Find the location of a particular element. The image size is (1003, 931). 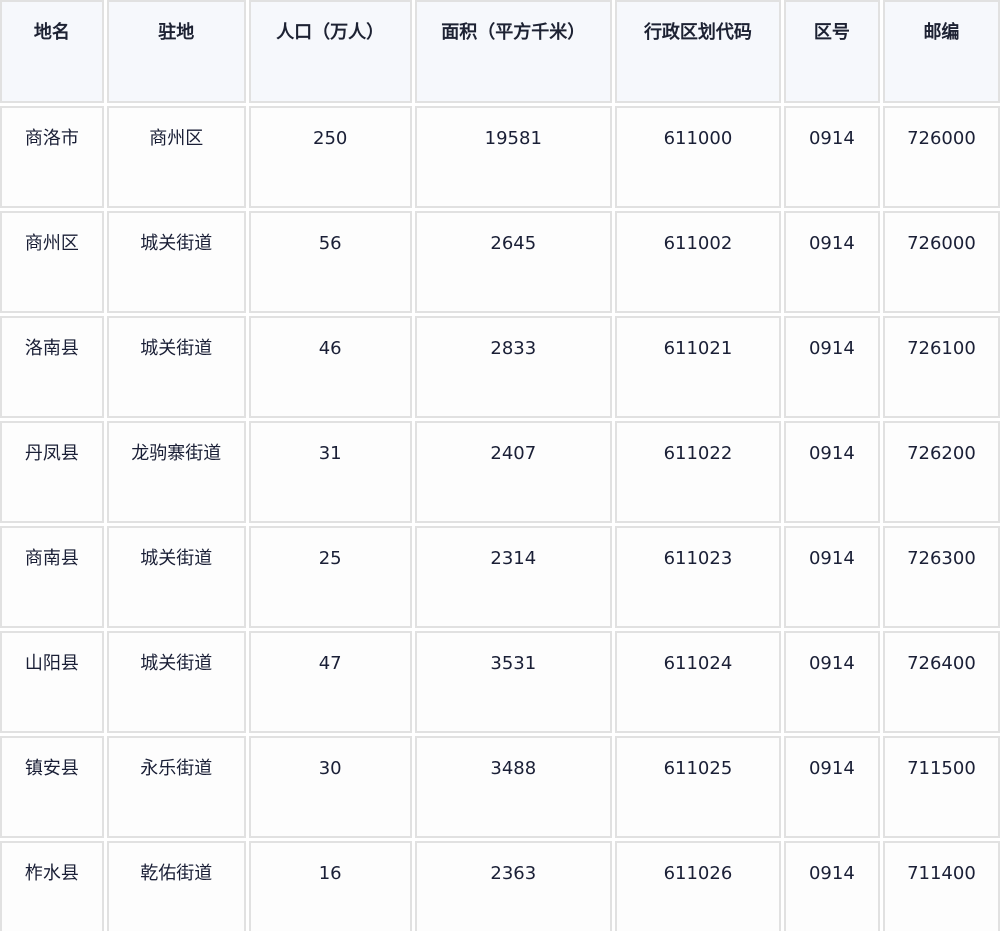

cell-population: 30 is located at coordinates (330, 787).